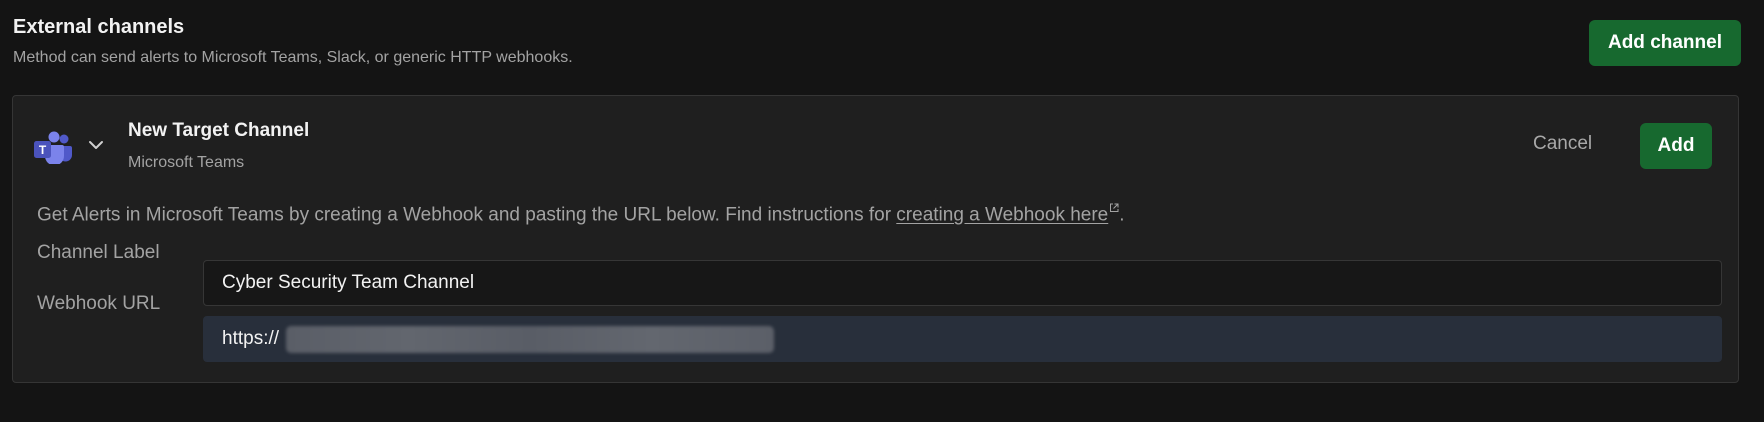  What do you see at coordinates (962, 339) in the screenshot?
I see `webhook-url-input` at bounding box center [962, 339].